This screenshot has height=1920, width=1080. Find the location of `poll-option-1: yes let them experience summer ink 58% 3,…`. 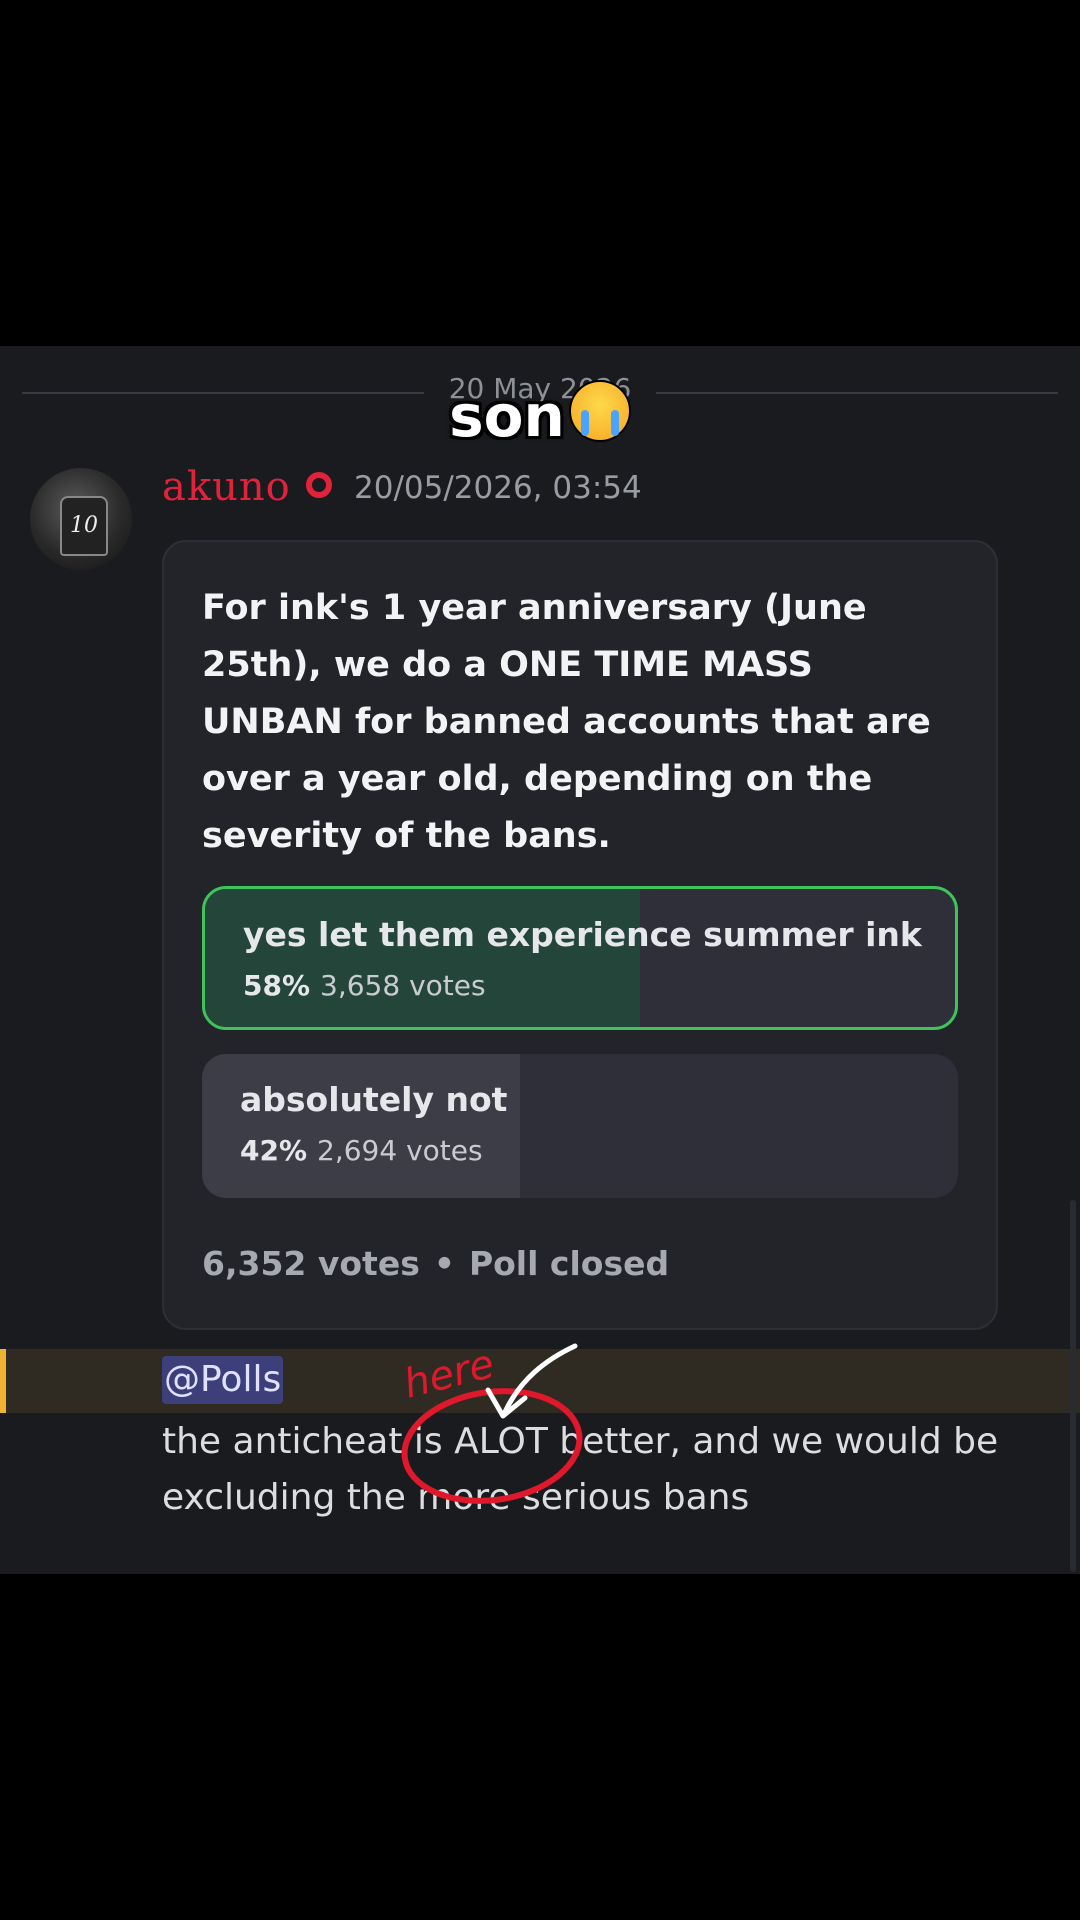

poll-option-1: yes let them experience summer ink 58% 3,… is located at coordinates (580, 958).